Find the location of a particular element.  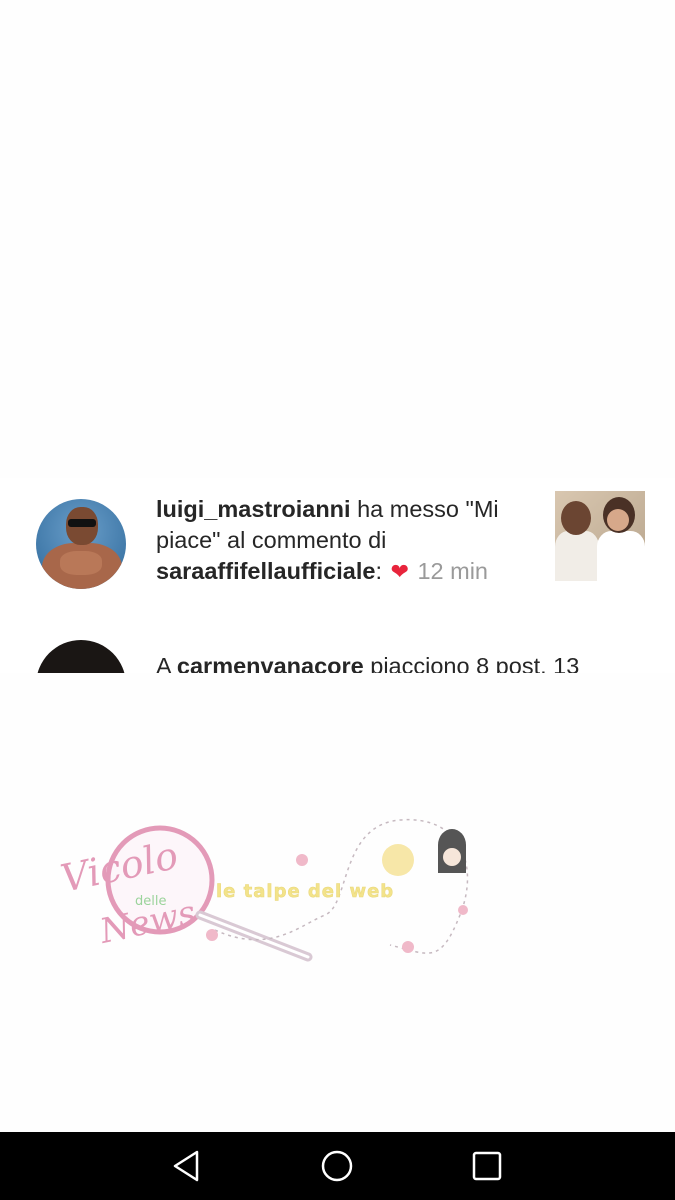

recents-square-icon is located at coordinates (487, 1166).